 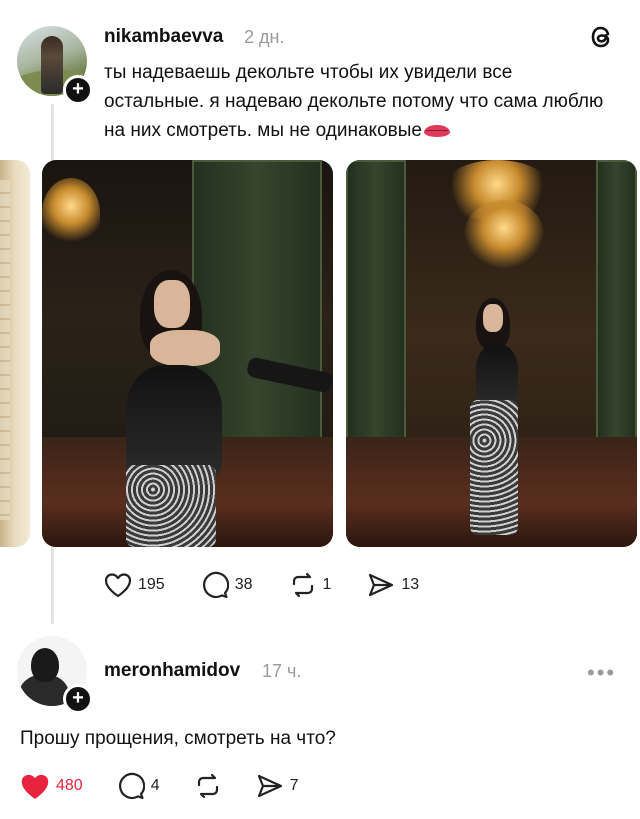 What do you see at coordinates (185, 348) in the screenshot?
I see `woman-shoulders-image` at bounding box center [185, 348].